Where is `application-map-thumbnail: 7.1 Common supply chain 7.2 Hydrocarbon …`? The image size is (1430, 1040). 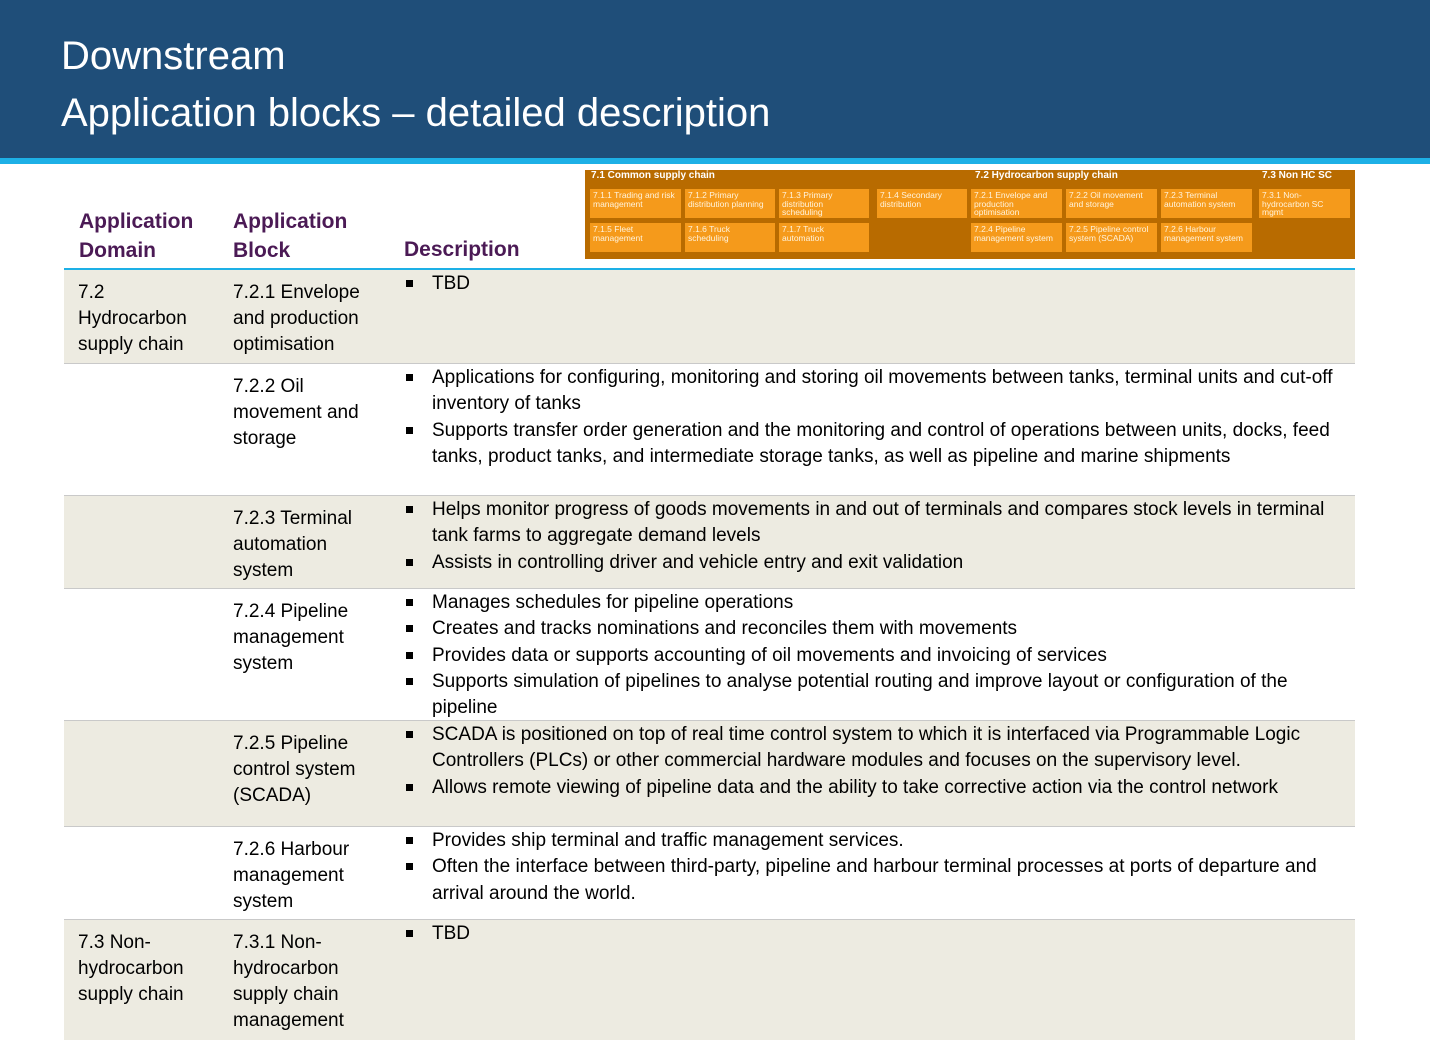 application-map-thumbnail: 7.1 Common supply chain 7.2 Hydrocarbon … is located at coordinates (970, 214).